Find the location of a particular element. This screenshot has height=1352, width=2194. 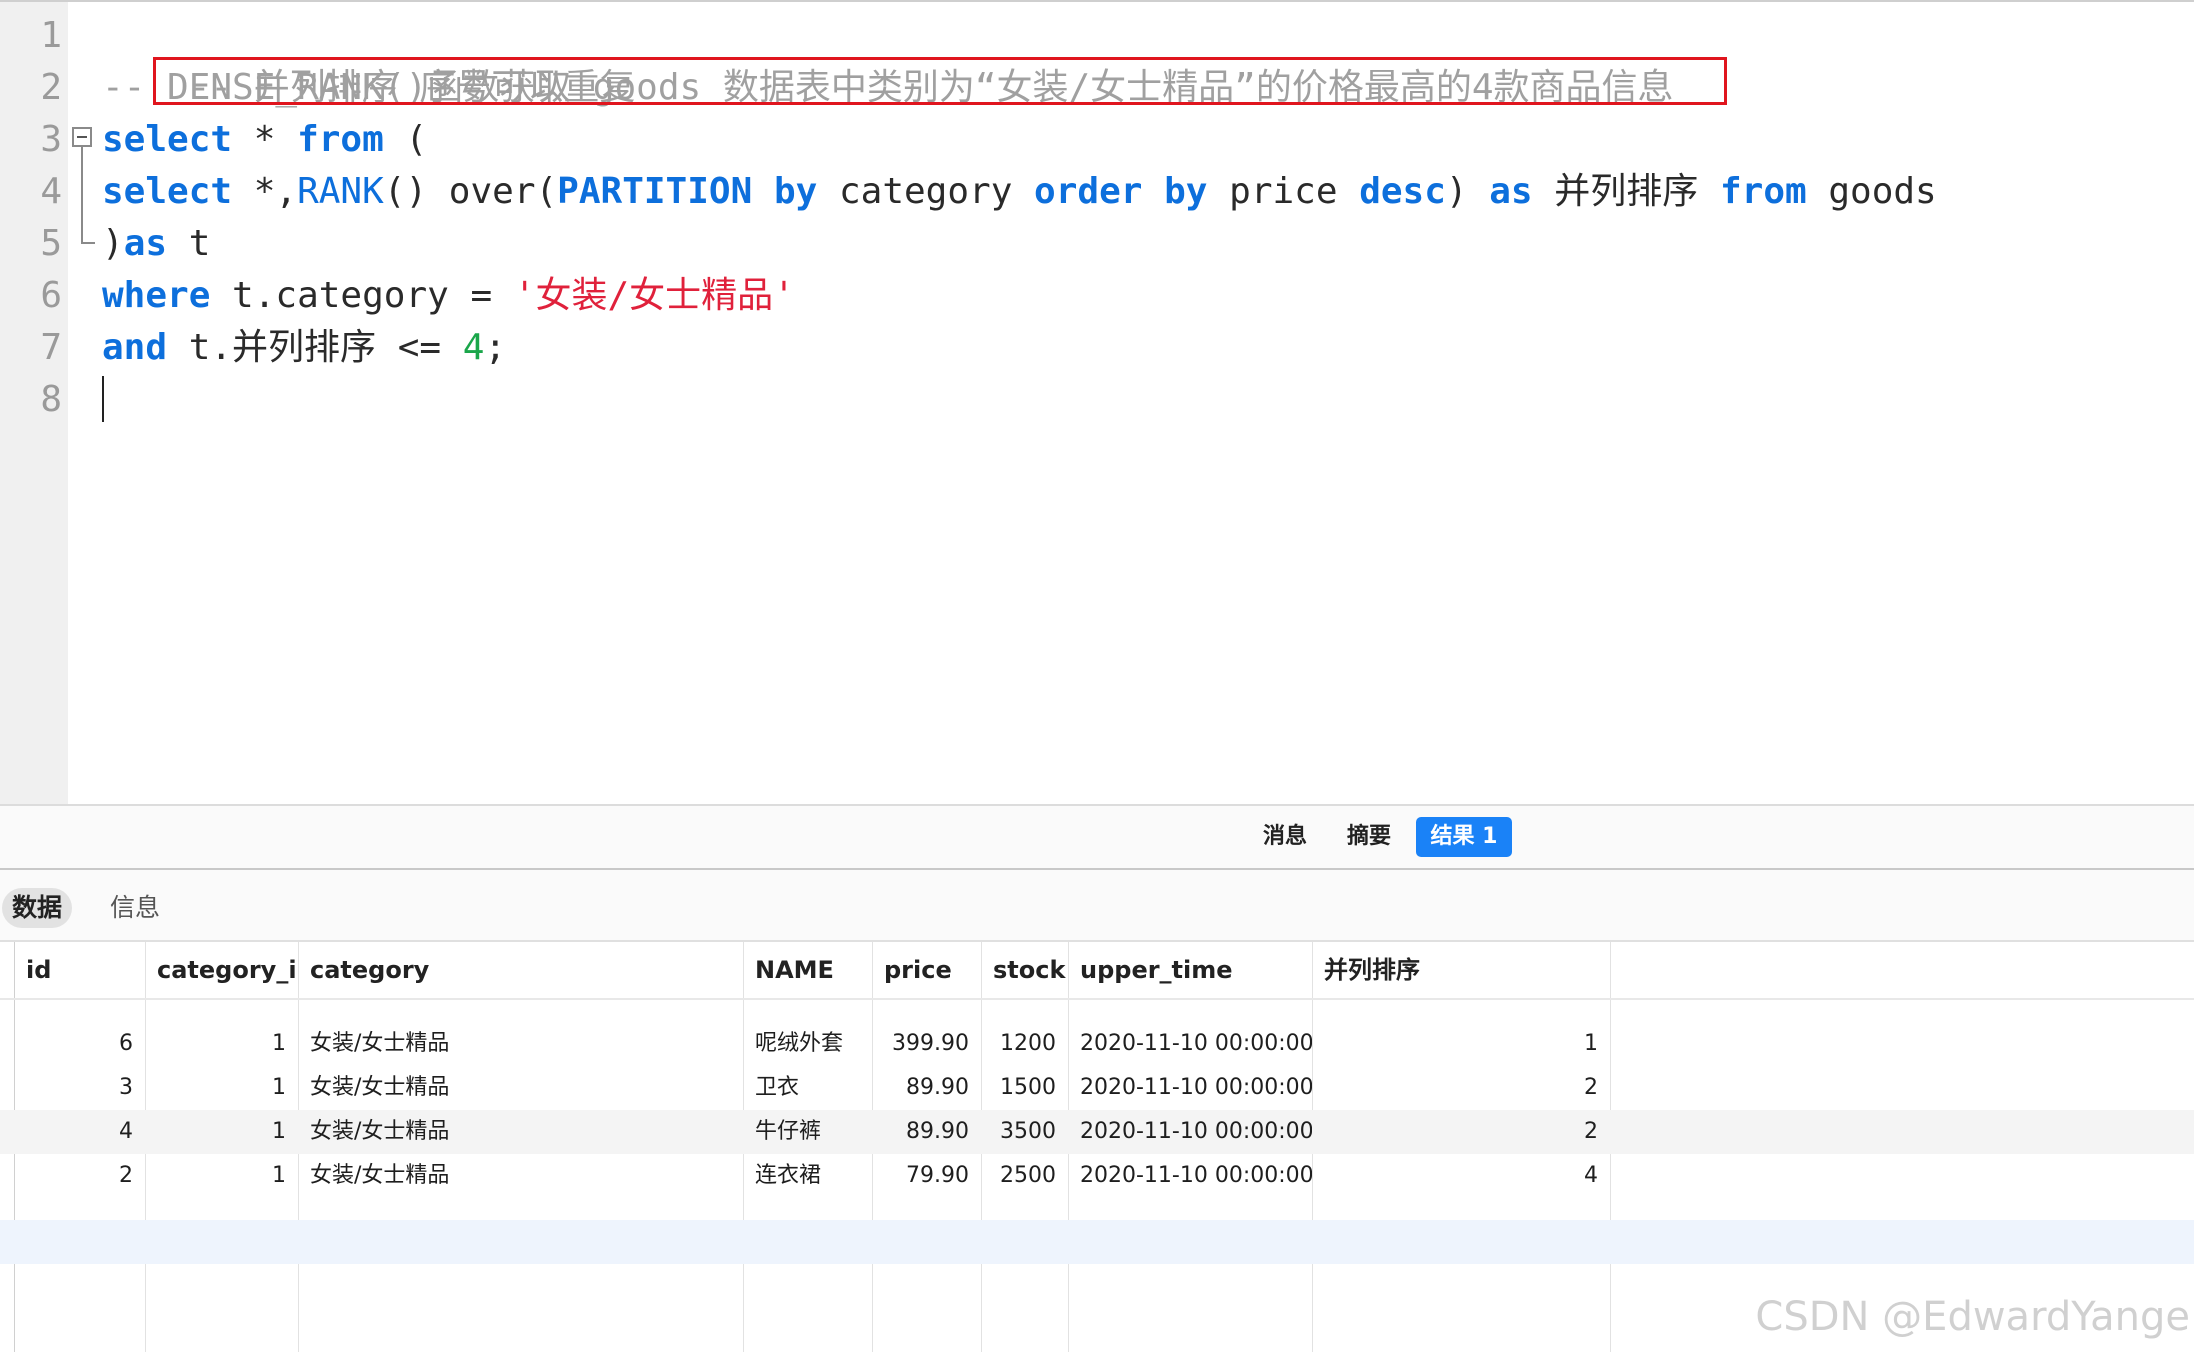

keyword-select: select is located at coordinates (167, 139).